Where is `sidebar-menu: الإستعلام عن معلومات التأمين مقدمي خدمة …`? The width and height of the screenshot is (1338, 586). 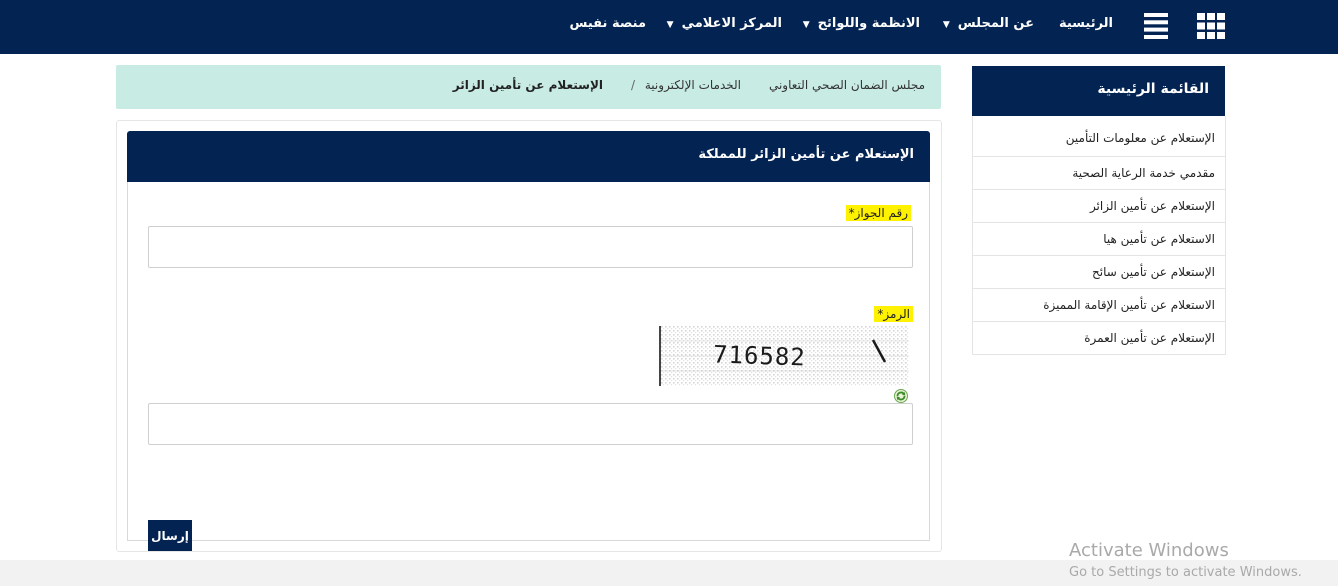
sidebar-menu: الإستعلام عن معلومات التأمين مقدمي خدمة … is located at coordinates (1099, 235).